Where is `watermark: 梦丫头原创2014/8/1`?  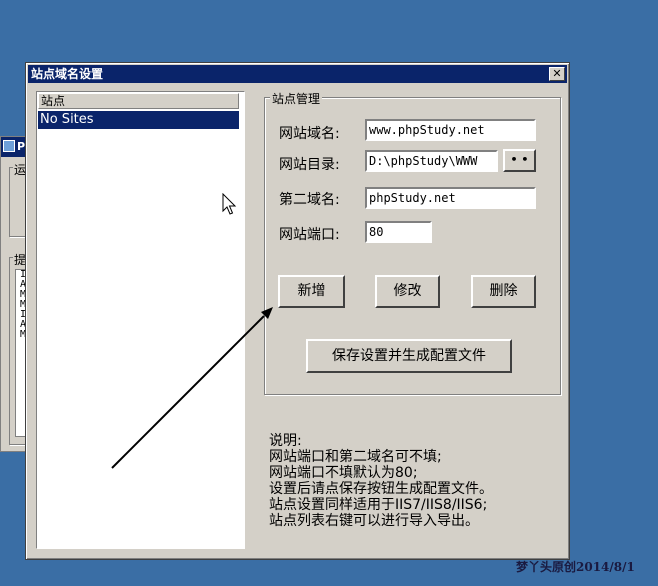 watermark: 梦丫头原创2014/8/1 is located at coordinates (575, 567).